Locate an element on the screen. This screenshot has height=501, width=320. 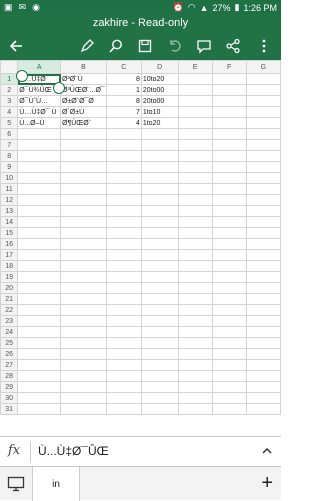
cell-c29 is located at coordinates (123, 387).